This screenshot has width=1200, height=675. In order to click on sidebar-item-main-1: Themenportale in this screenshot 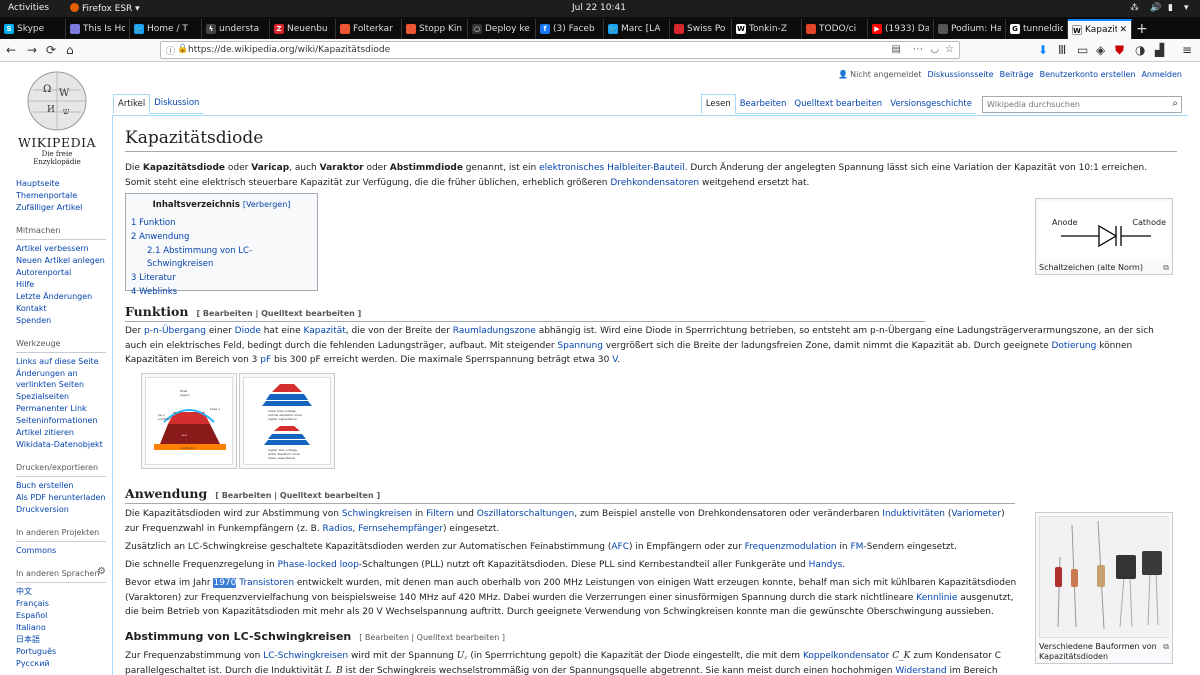, I will do `click(61, 195)`.